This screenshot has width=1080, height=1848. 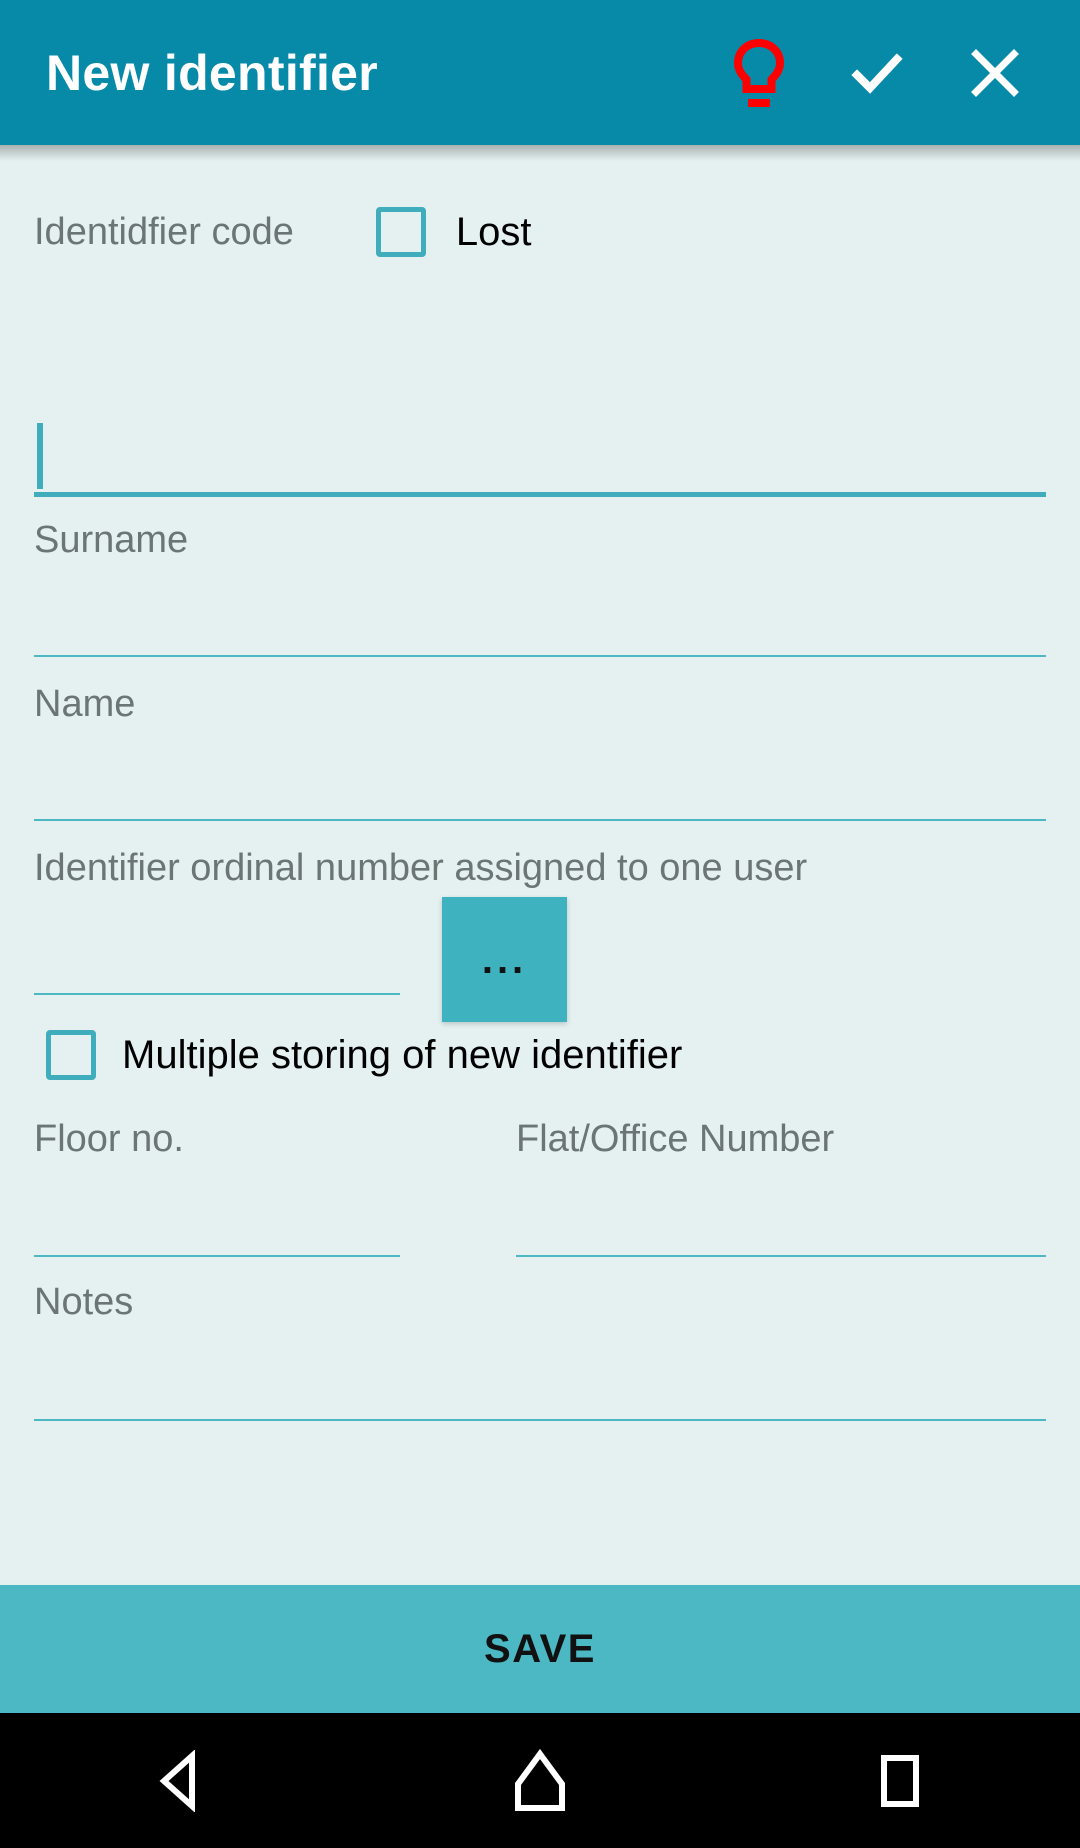 I want to click on lost-checkbox, so click(x=400, y=232).